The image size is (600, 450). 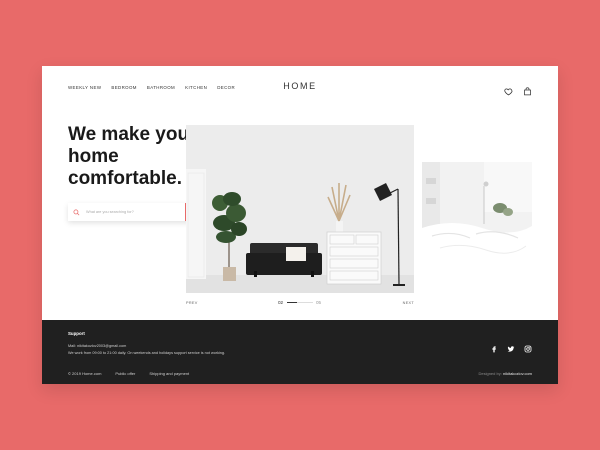 I want to click on designed-by: Designed by: nikitakozlov.com, so click(x=505, y=373).